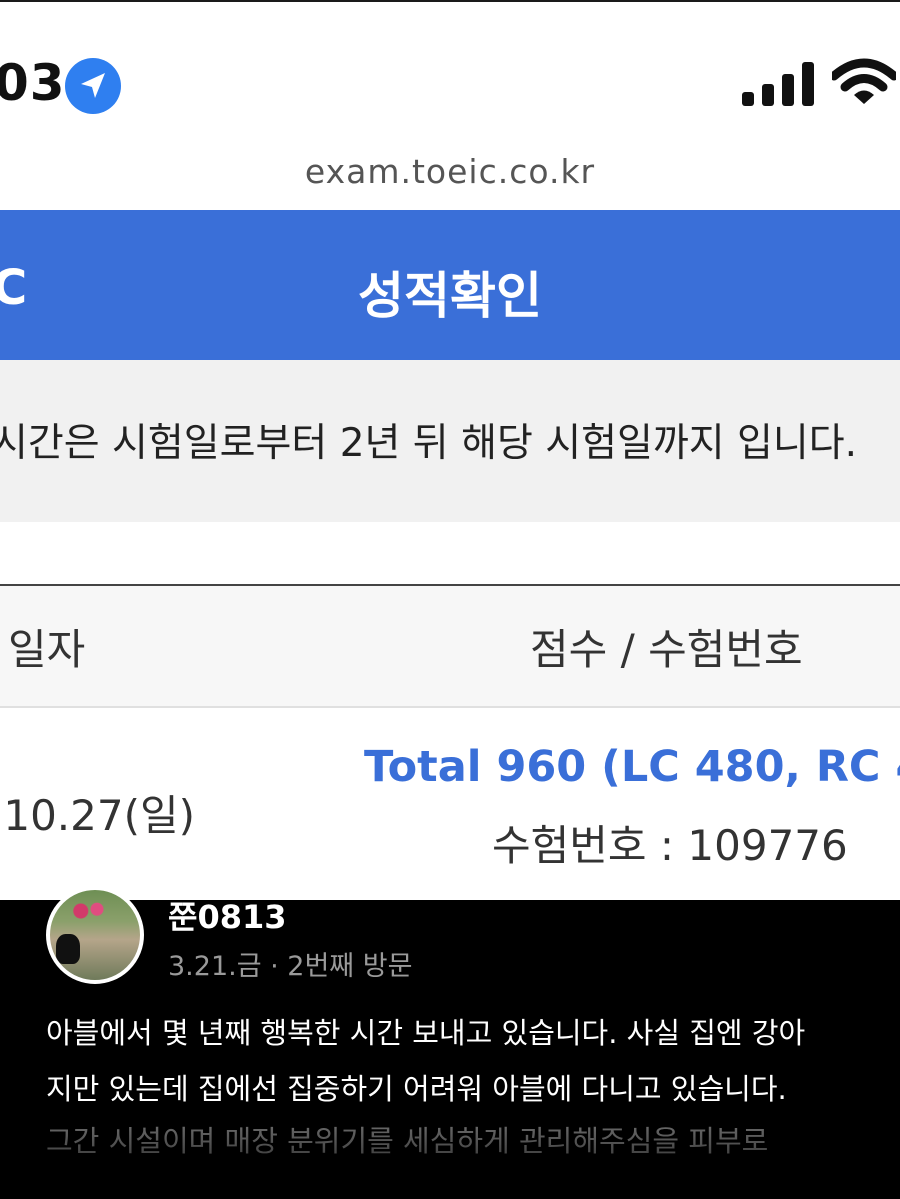 The image size is (900, 1199). What do you see at coordinates (632, 767) in the screenshot?
I see `row-total-score: Total 960 (LC 480, RC 48` at bounding box center [632, 767].